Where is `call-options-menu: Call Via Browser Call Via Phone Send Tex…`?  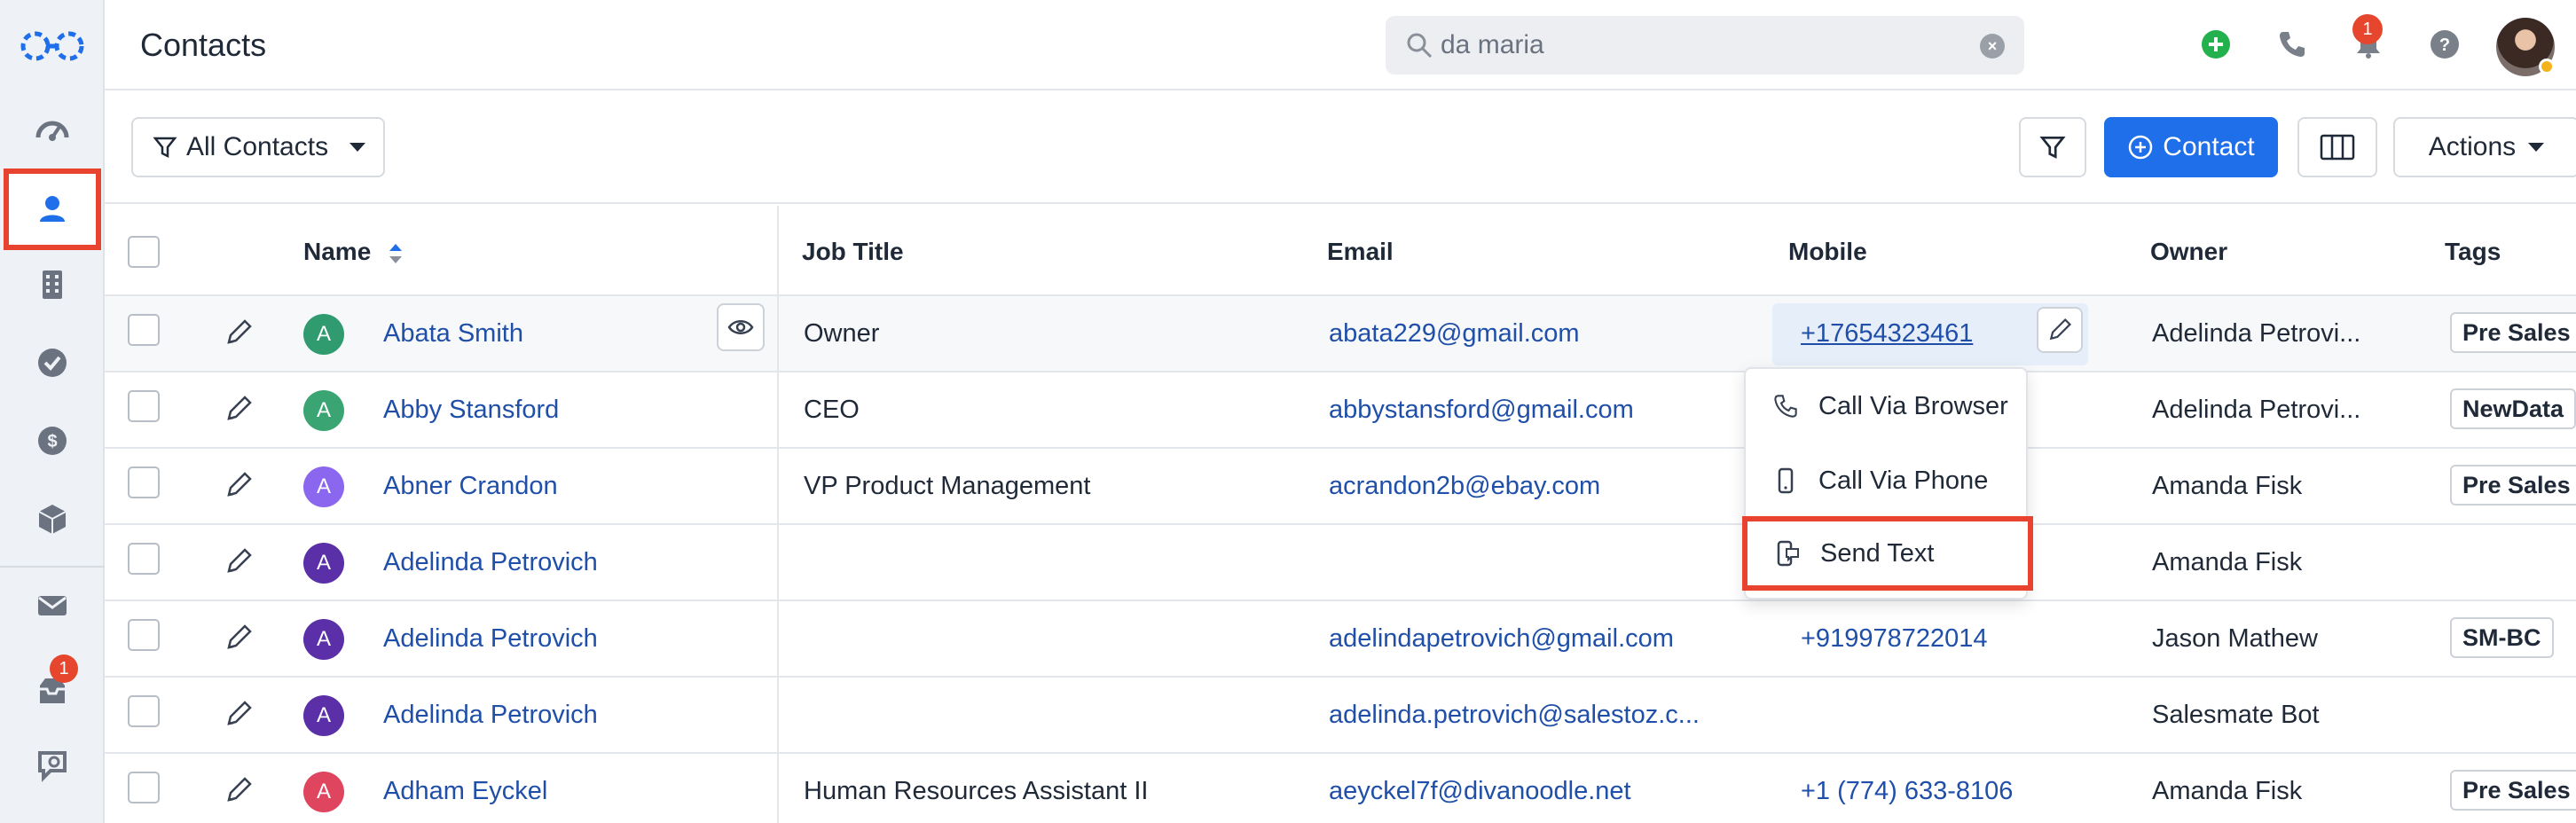 call-options-menu: Call Via Browser Call Via Phone Send Tex… is located at coordinates (1887, 483).